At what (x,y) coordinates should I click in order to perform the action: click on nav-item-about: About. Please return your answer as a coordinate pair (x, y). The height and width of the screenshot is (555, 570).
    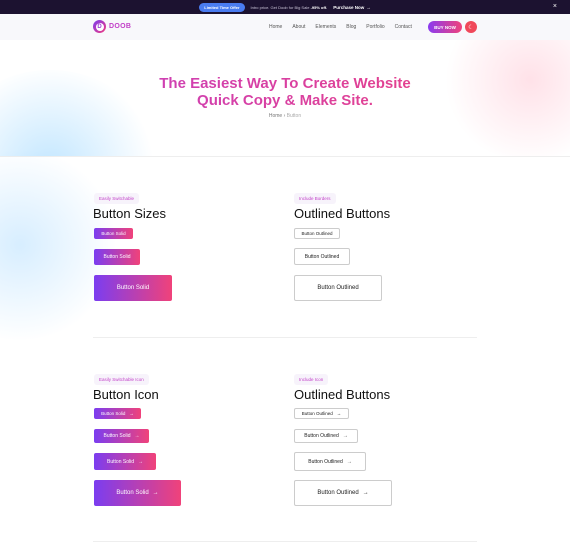
    Looking at the image, I should click on (298, 27).